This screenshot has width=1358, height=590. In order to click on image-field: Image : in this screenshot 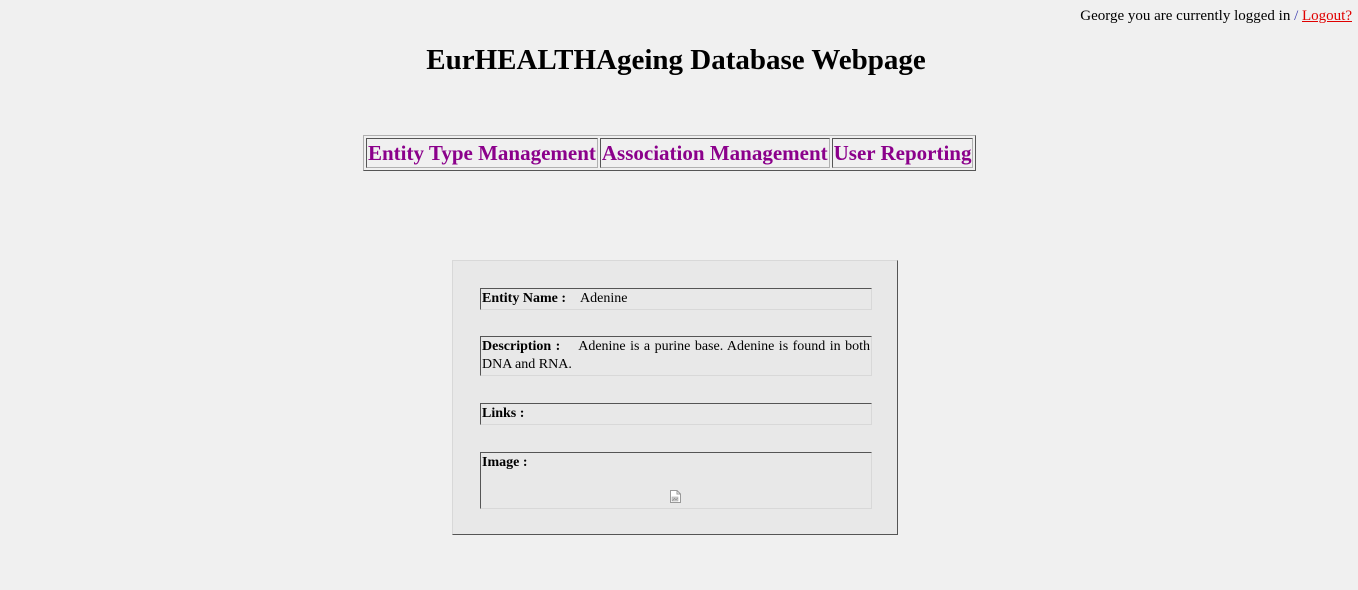, I will do `click(676, 480)`.